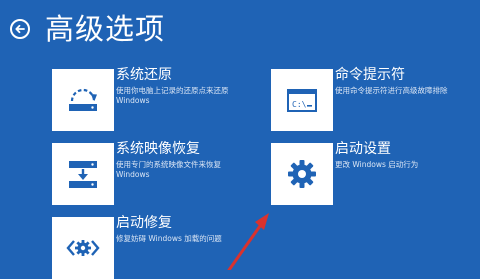  I want to click on system-restore-icon, so click(83, 99).